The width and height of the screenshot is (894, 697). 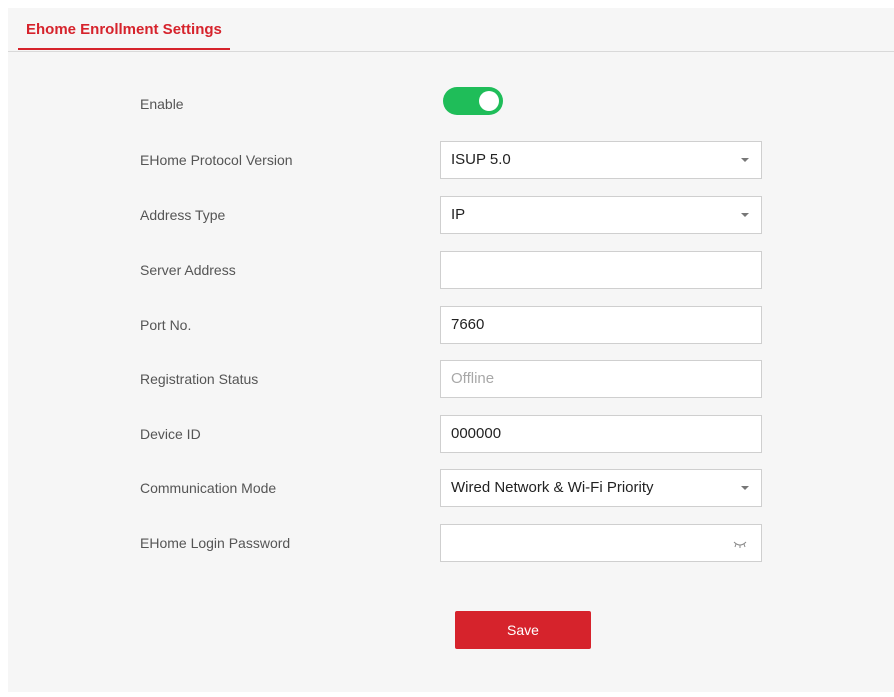 What do you see at coordinates (601, 160) in the screenshot?
I see `protocol-version-select: ISUP 5.0` at bounding box center [601, 160].